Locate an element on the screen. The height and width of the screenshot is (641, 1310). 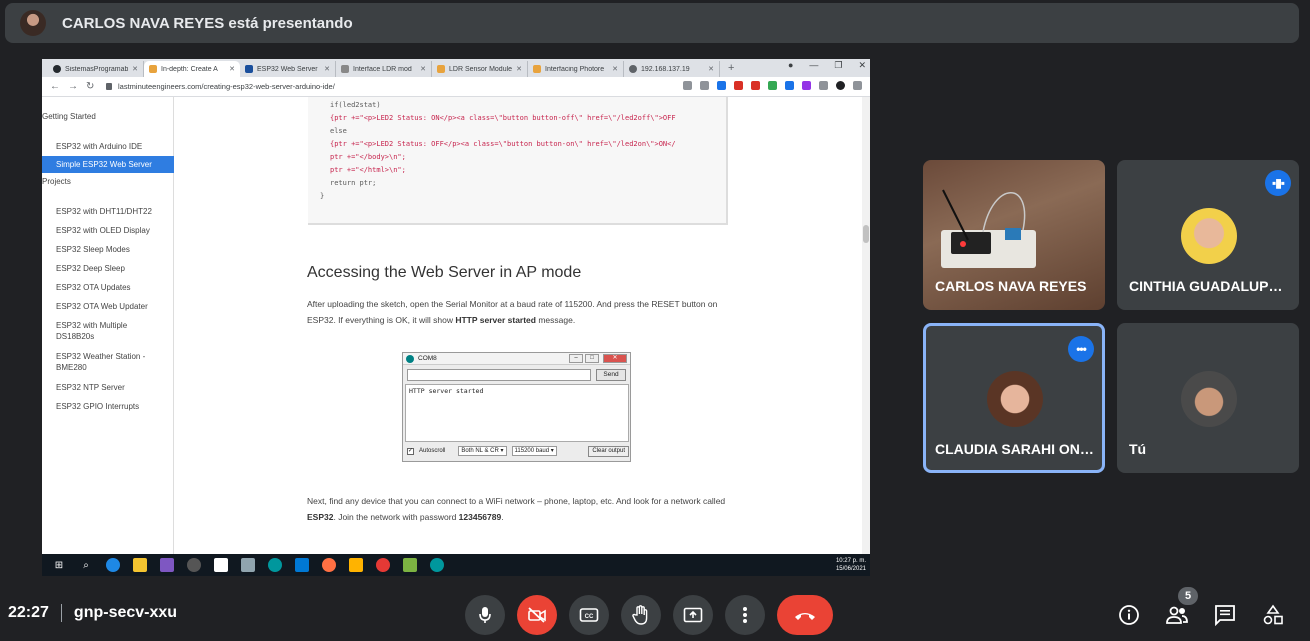
github-desktop-icon is located at coordinates (194, 565).